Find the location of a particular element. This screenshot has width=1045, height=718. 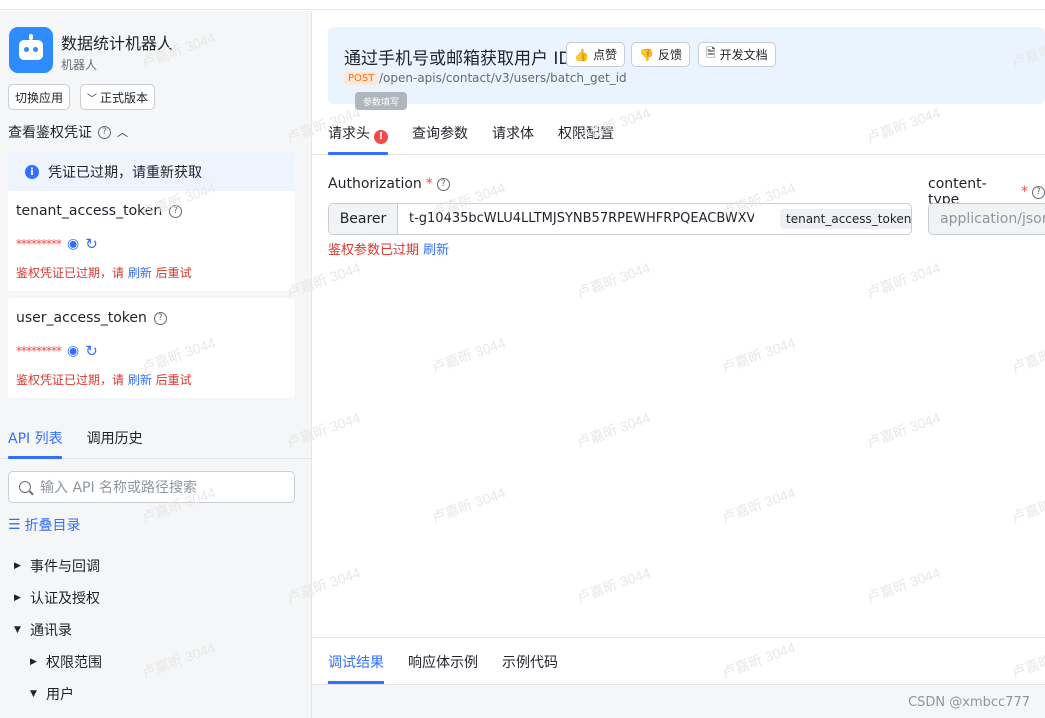

tree-item-auth: ▶ 认证及授权 is located at coordinates (57, 598).